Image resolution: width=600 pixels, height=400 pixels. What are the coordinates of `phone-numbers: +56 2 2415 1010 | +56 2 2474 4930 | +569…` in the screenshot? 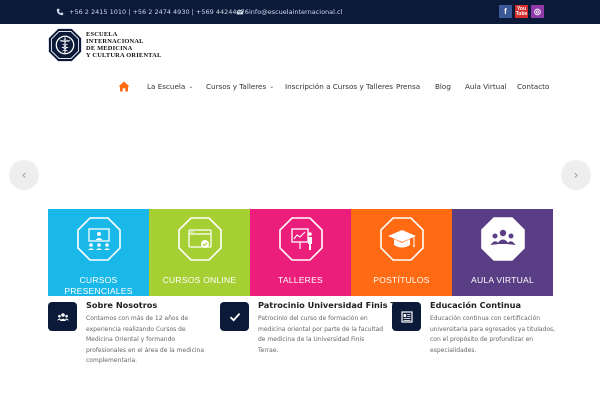 It's located at (159, 12).